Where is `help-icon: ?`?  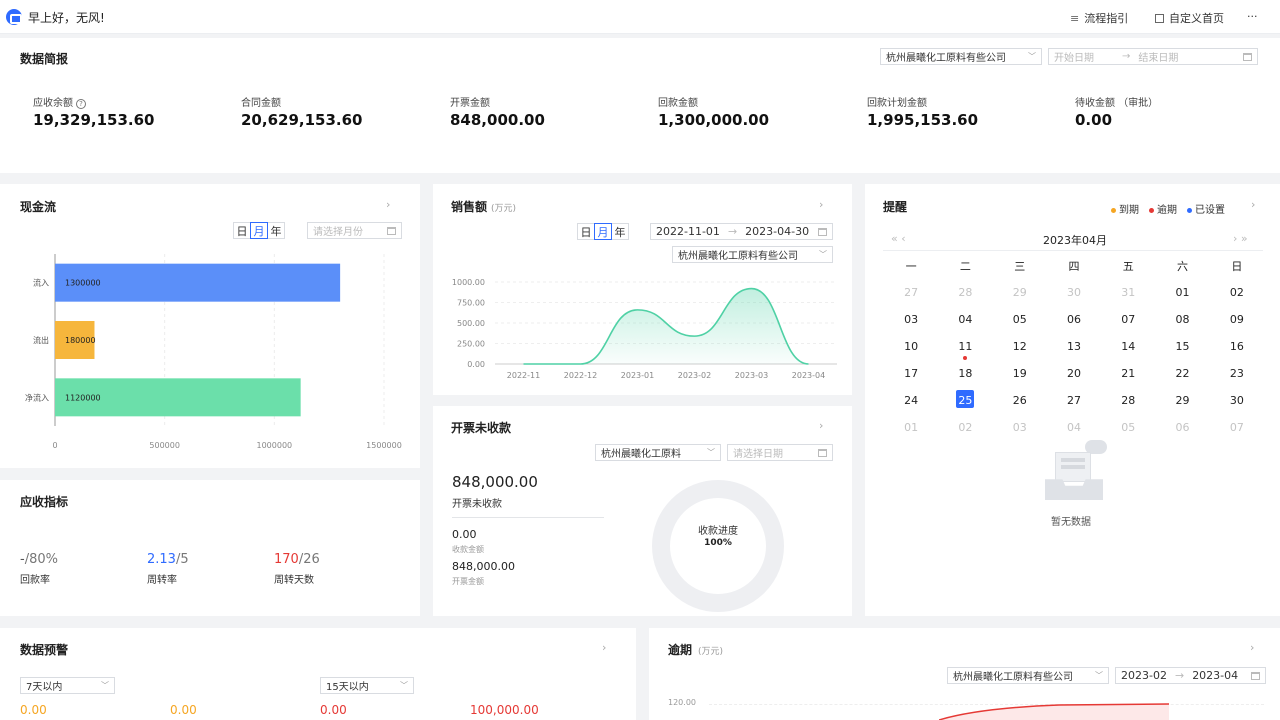 help-icon: ? is located at coordinates (81, 104).